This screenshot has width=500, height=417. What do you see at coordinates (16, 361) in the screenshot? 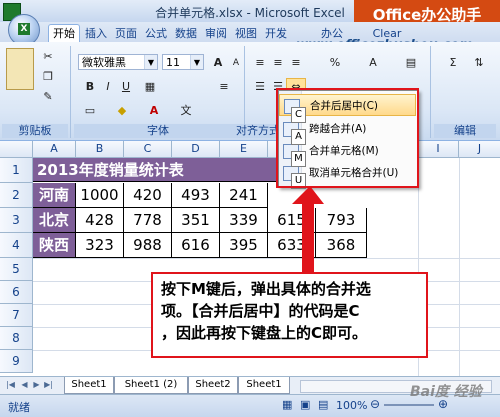
I see `row-header: 9` at bounding box center [16, 361].